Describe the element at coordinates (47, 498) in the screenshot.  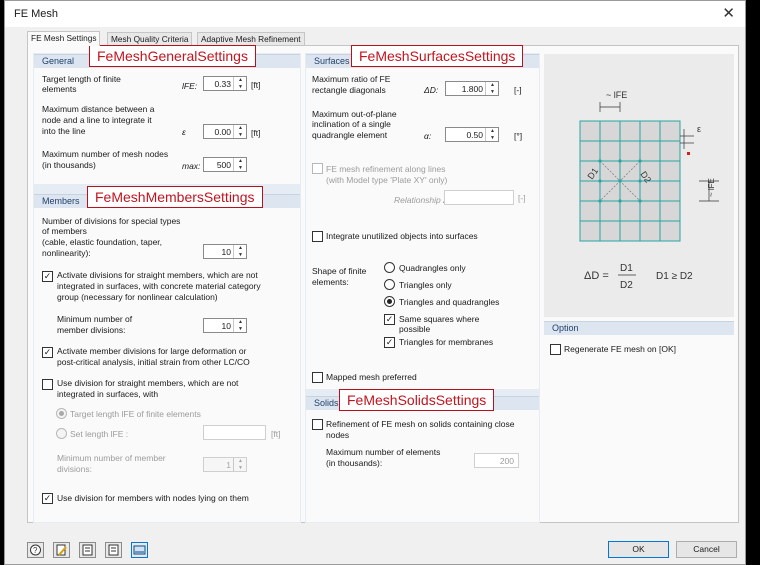
I see `nodes-on-them-checkbox: ✓` at that location.